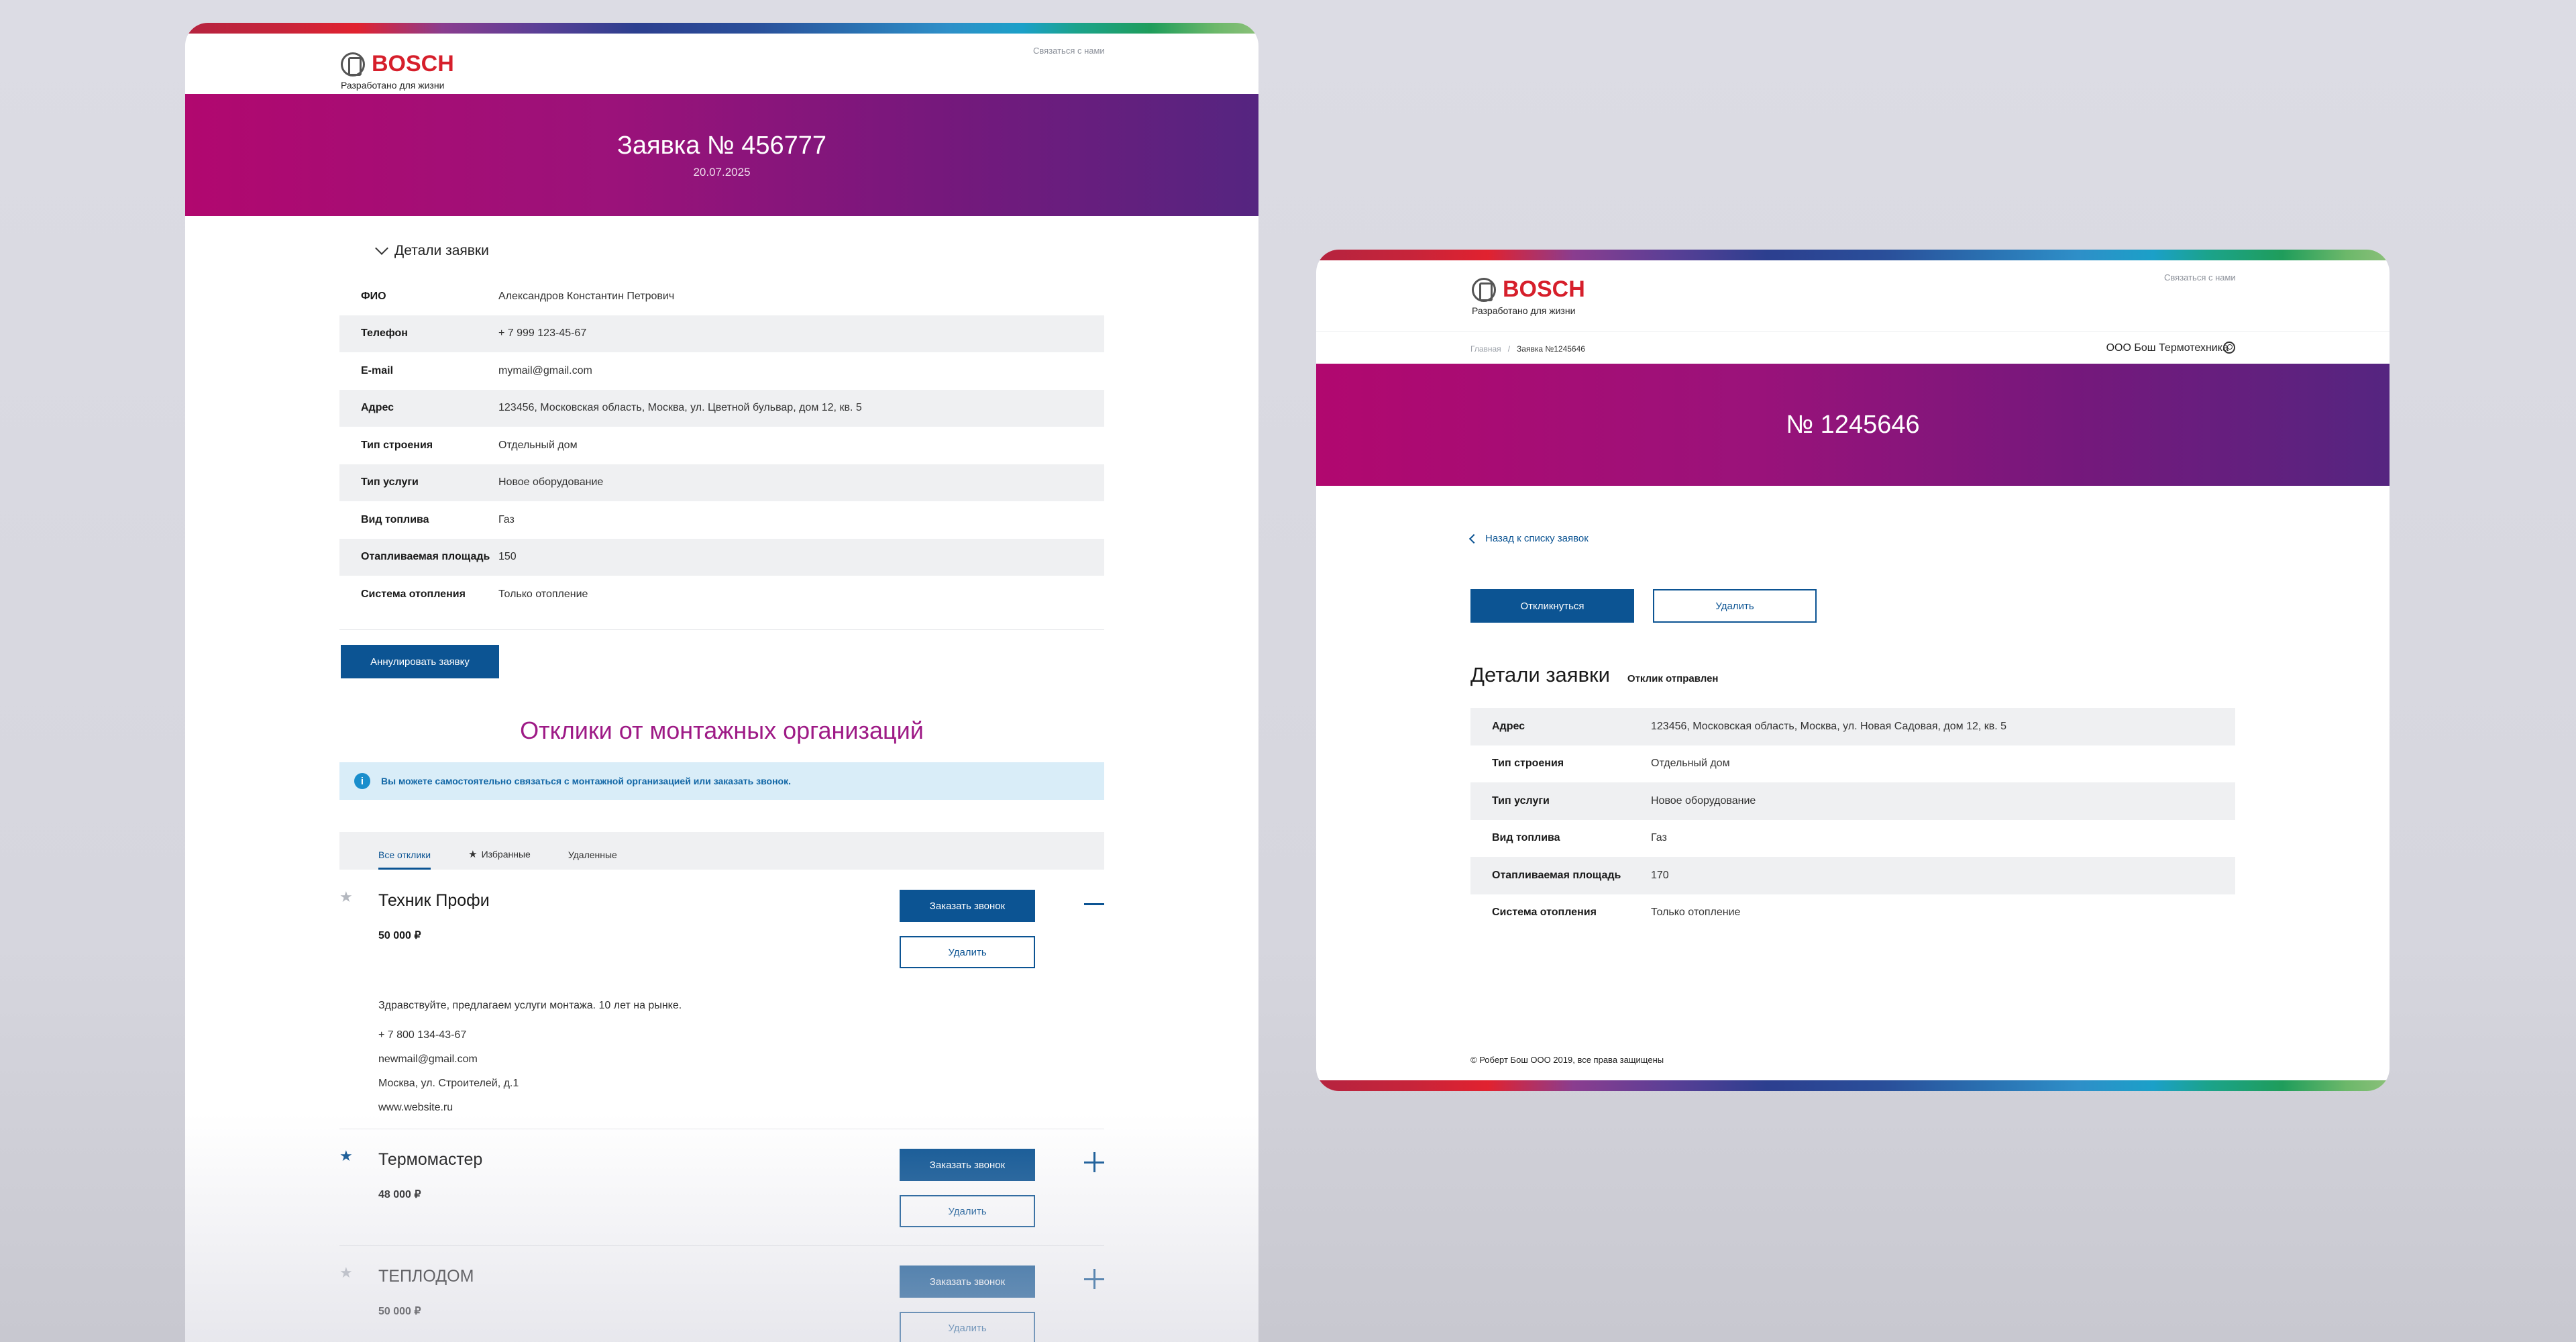  What do you see at coordinates (430, 1159) in the screenshot?
I see `company-name: Термомастер` at bounding box center [430, 1159].